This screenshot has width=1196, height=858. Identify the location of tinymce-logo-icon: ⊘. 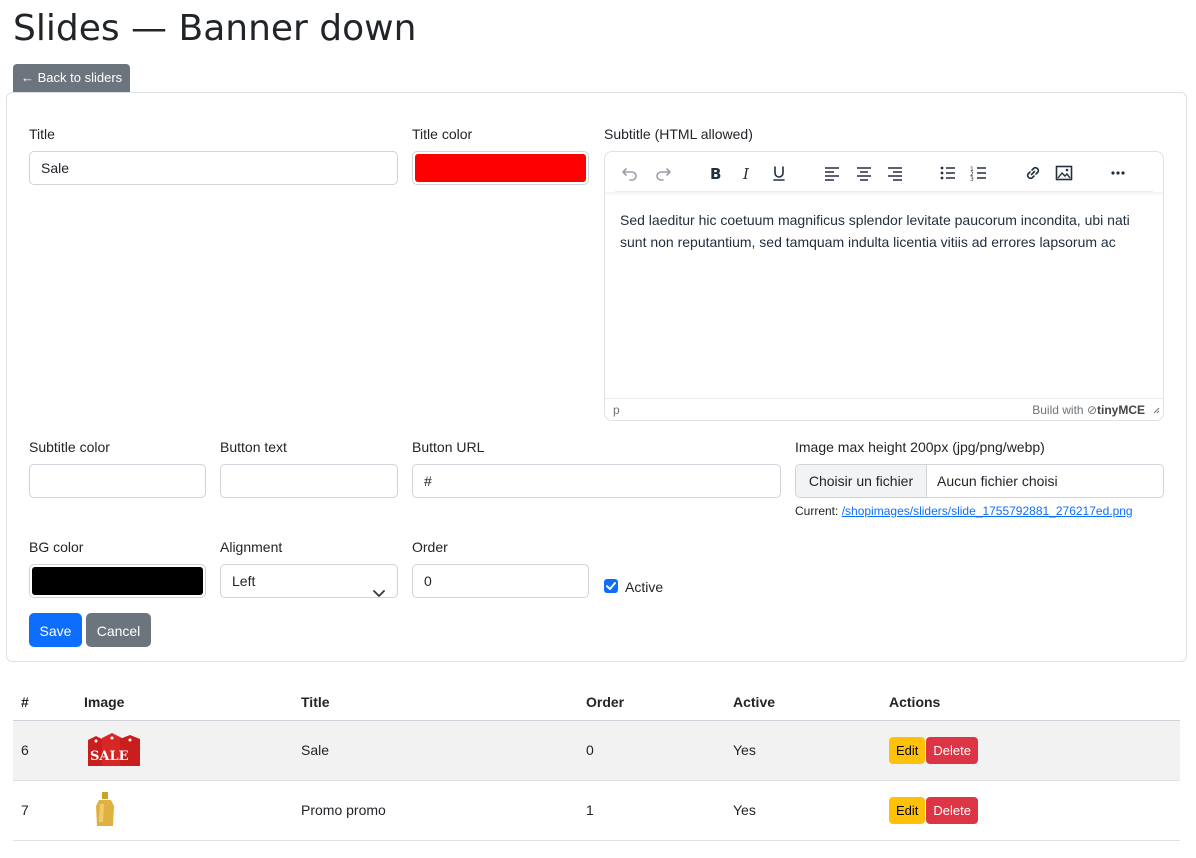
(1091, 410).